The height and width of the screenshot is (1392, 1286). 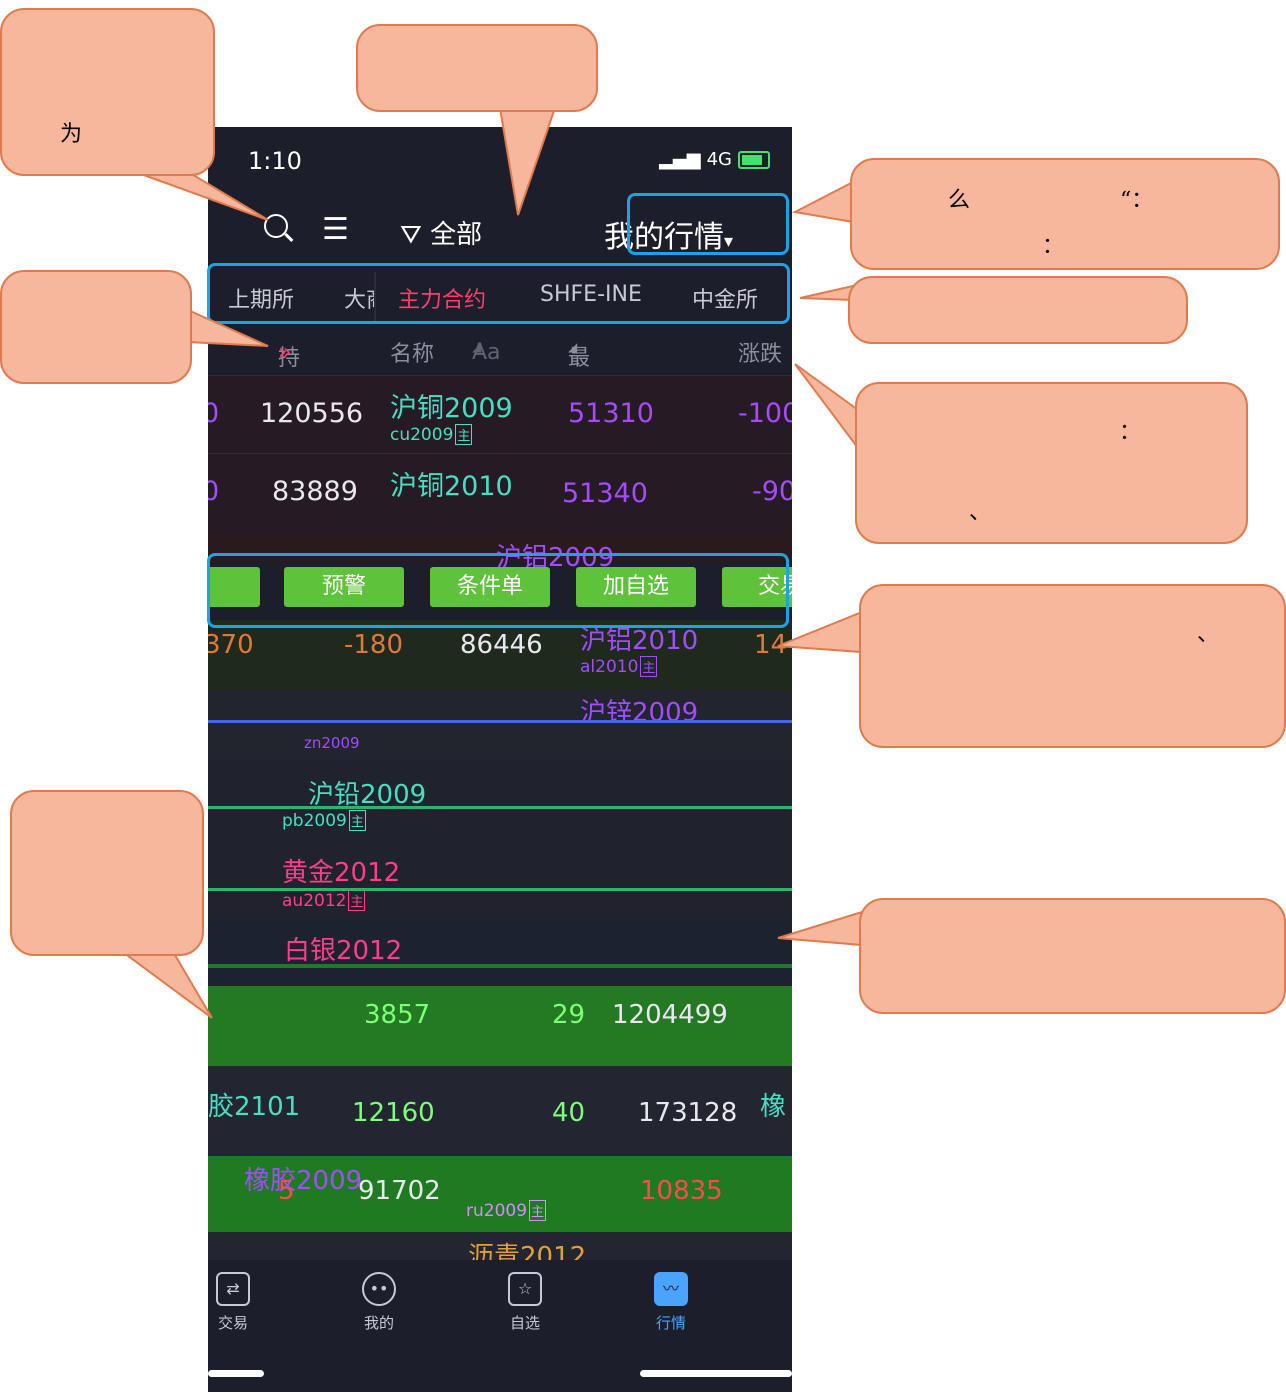 What do you see at coordinates (1018, 310) in the screenshot?
I see `callout-right-tabs` at bounding box center [1018, 310].